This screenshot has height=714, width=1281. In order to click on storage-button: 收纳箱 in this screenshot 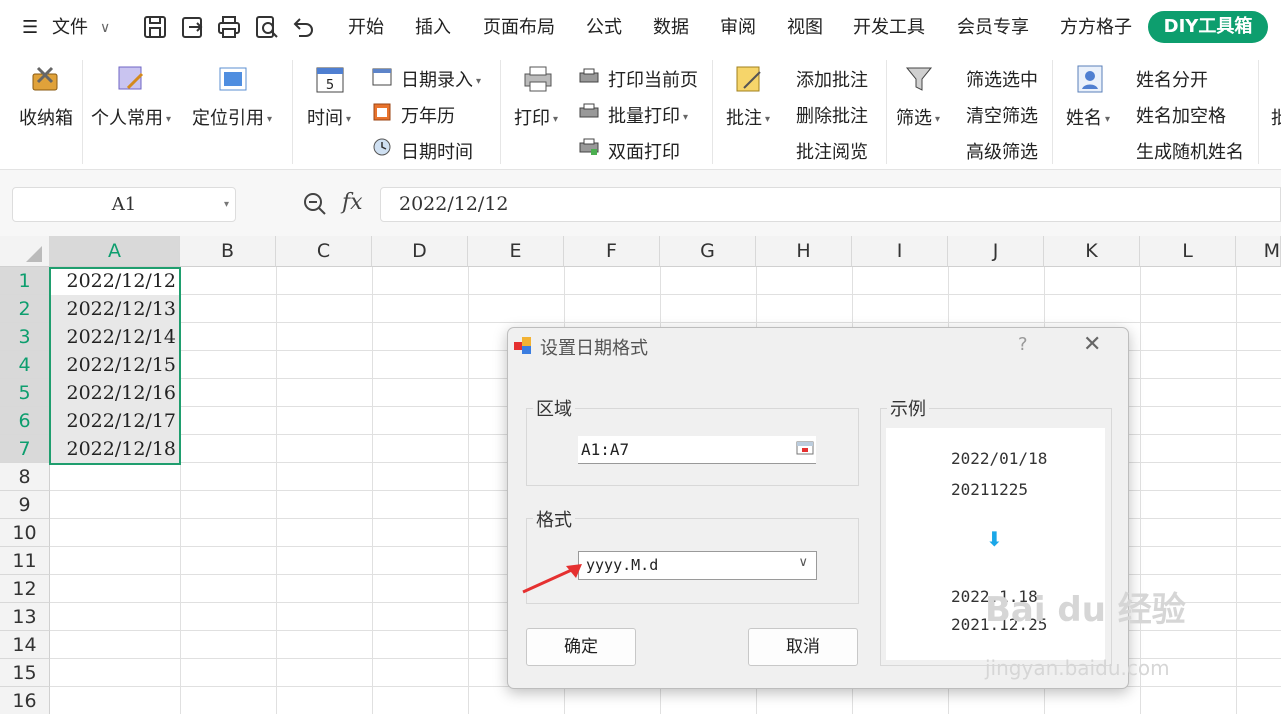, I will do `click(46, 117)`.